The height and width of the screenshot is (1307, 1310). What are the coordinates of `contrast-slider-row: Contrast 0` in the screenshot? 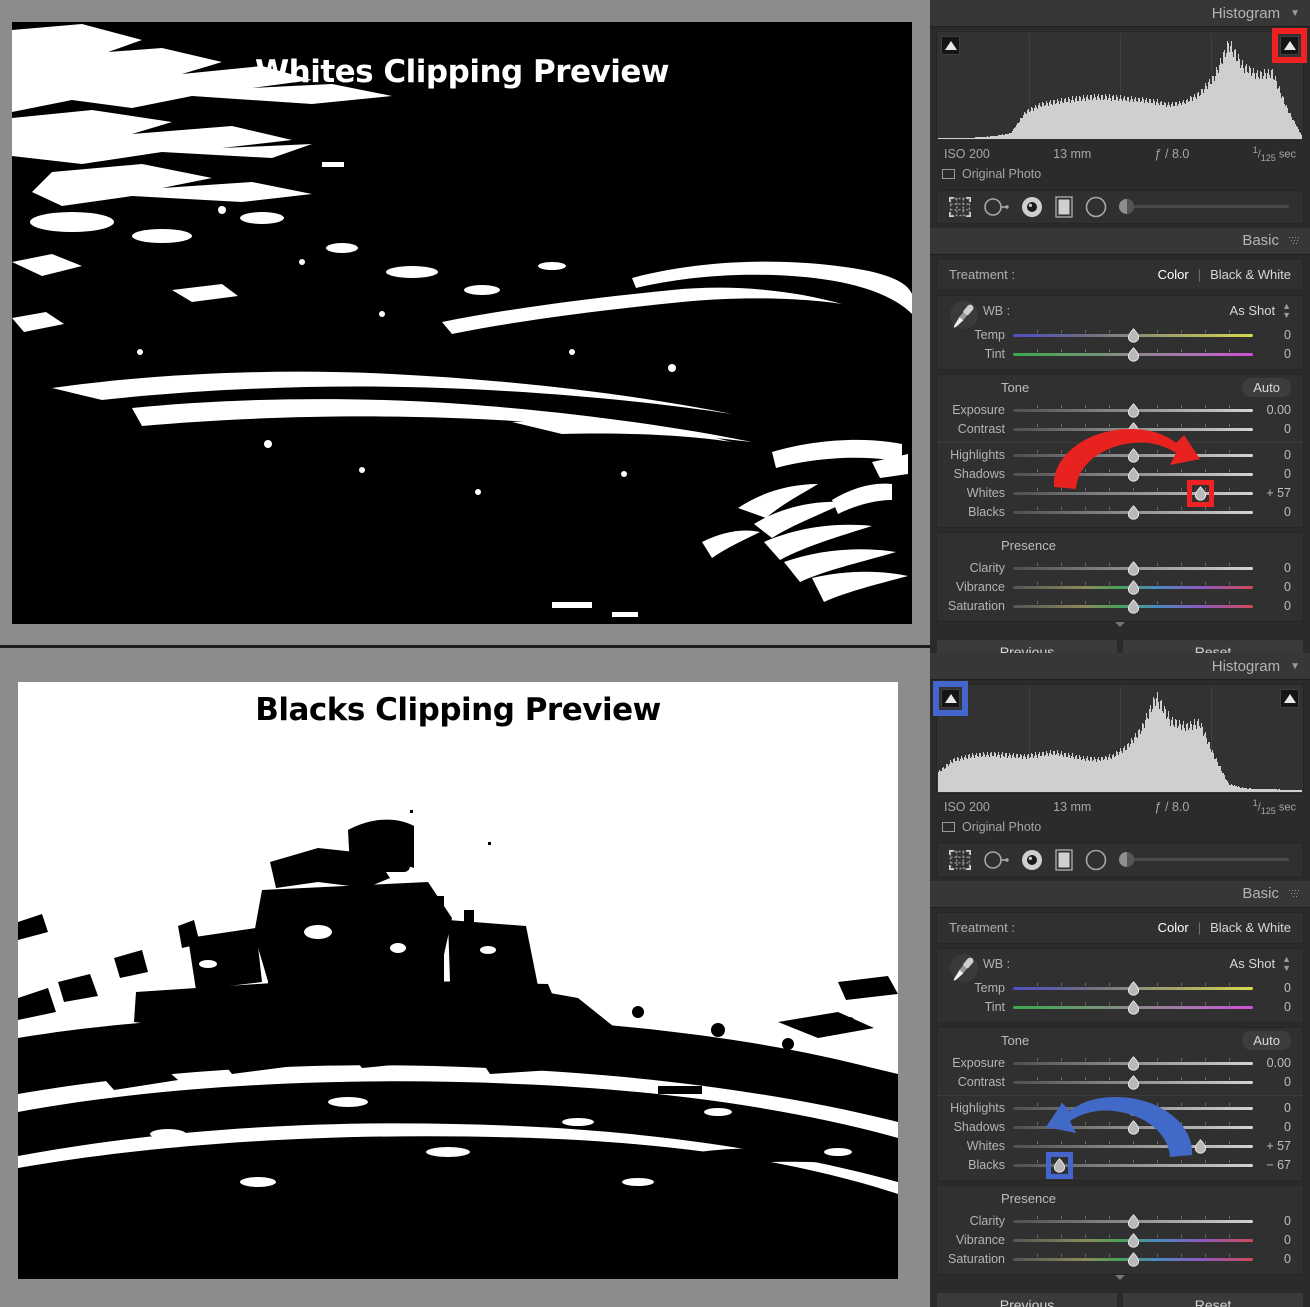 It's located at (1120, 1082).